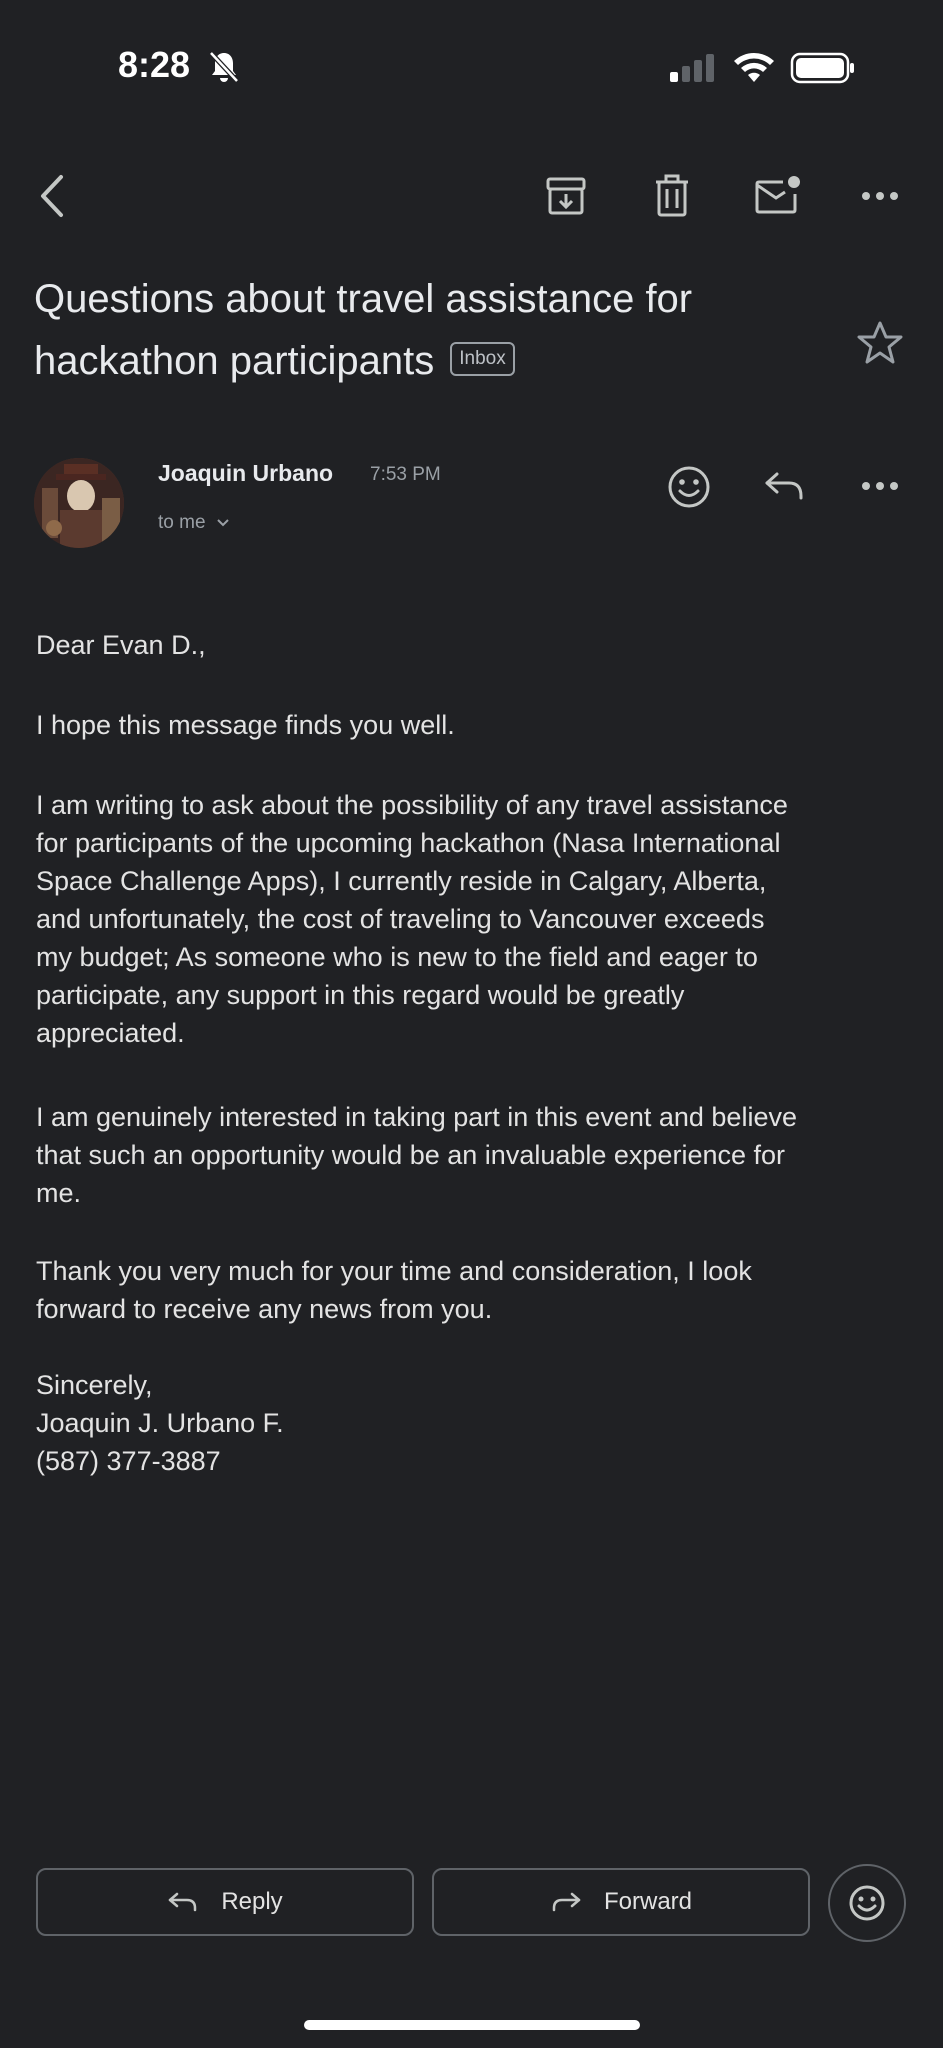  I want to click on back-arrow-icon, so click(52, 196).